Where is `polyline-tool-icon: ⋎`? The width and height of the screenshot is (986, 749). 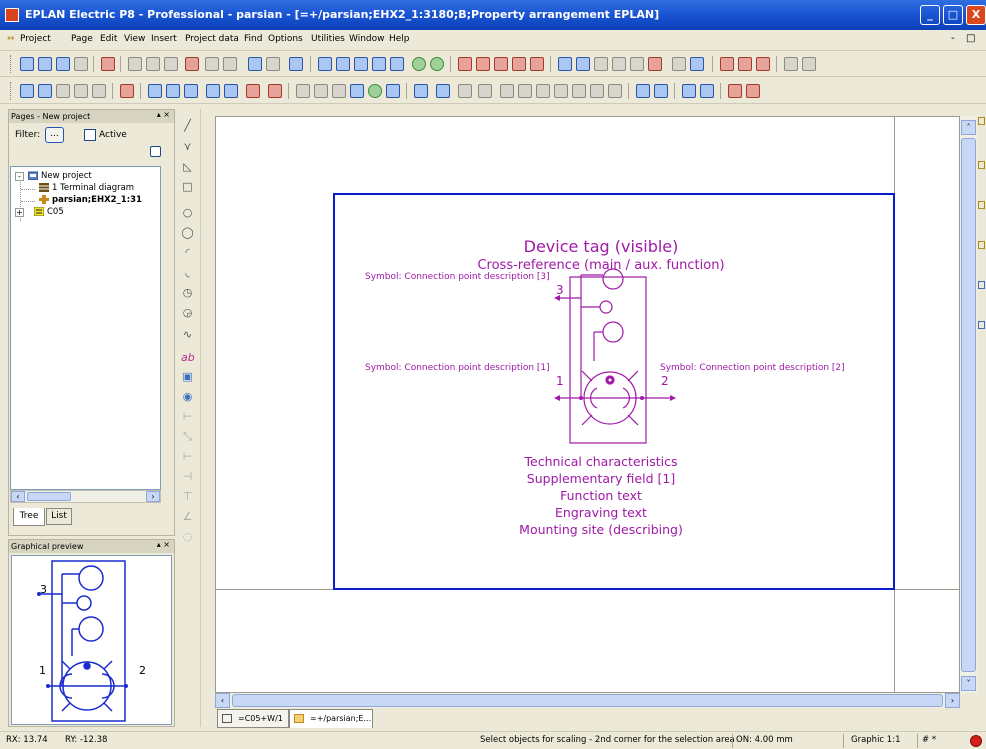
polyline-tool-icon: ⋎ is located at coordinates (187, 146).